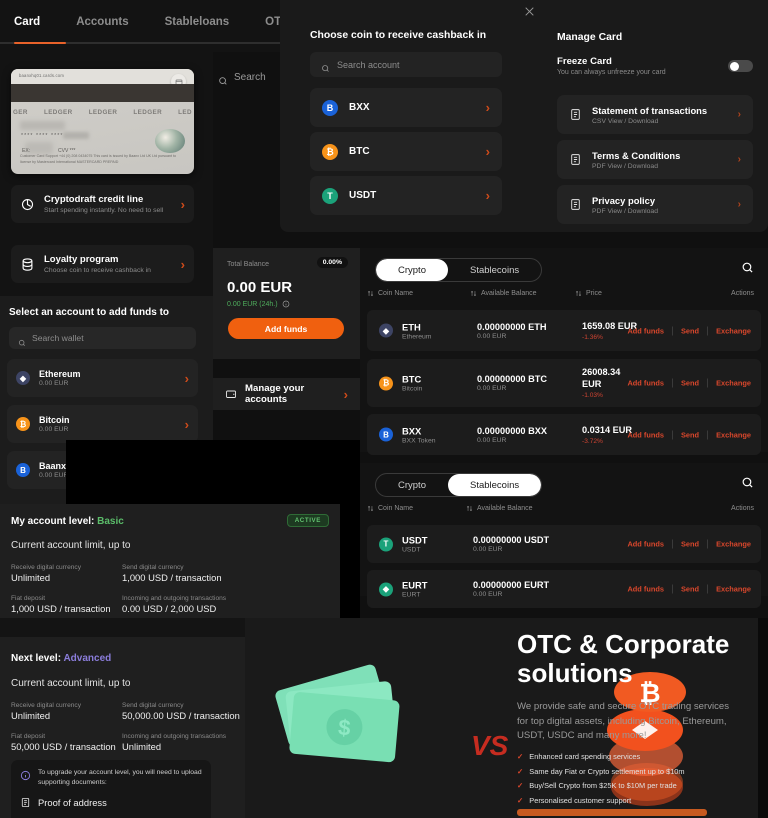 The height and width of the screenshot is (818, 768). What do you see at coordinates (575, 114) in the screenshot?
I see `document-icon` at bounding box center [575, 114].